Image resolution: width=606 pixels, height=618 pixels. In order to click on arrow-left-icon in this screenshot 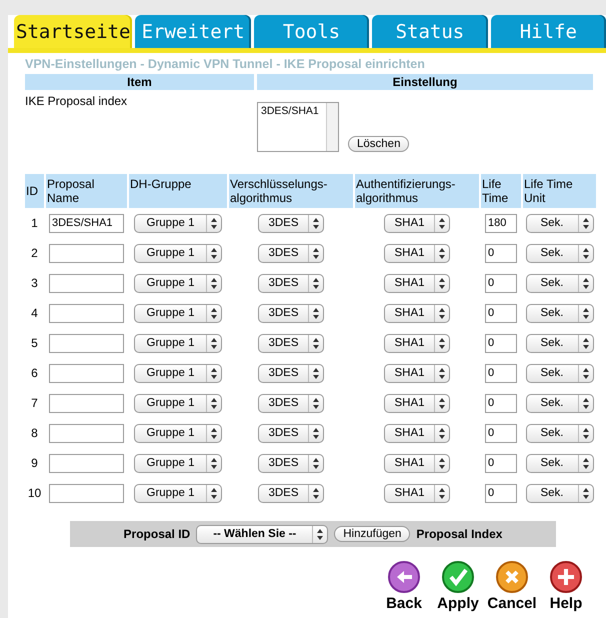, I will do `click(404, 577)`.